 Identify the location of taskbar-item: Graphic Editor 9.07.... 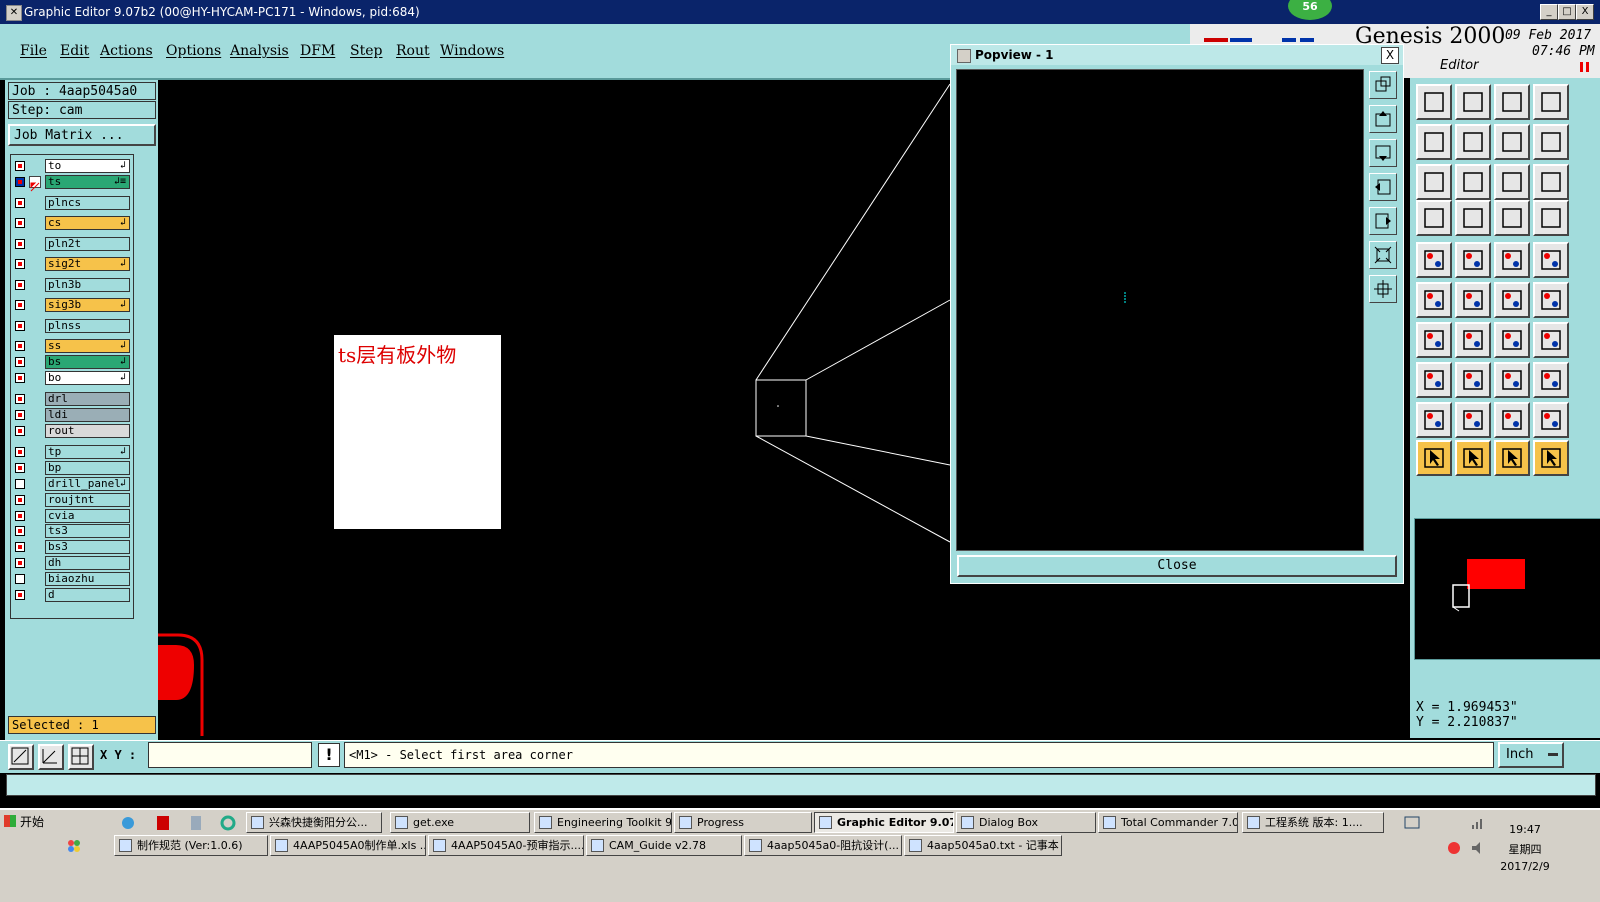
(884, 822).